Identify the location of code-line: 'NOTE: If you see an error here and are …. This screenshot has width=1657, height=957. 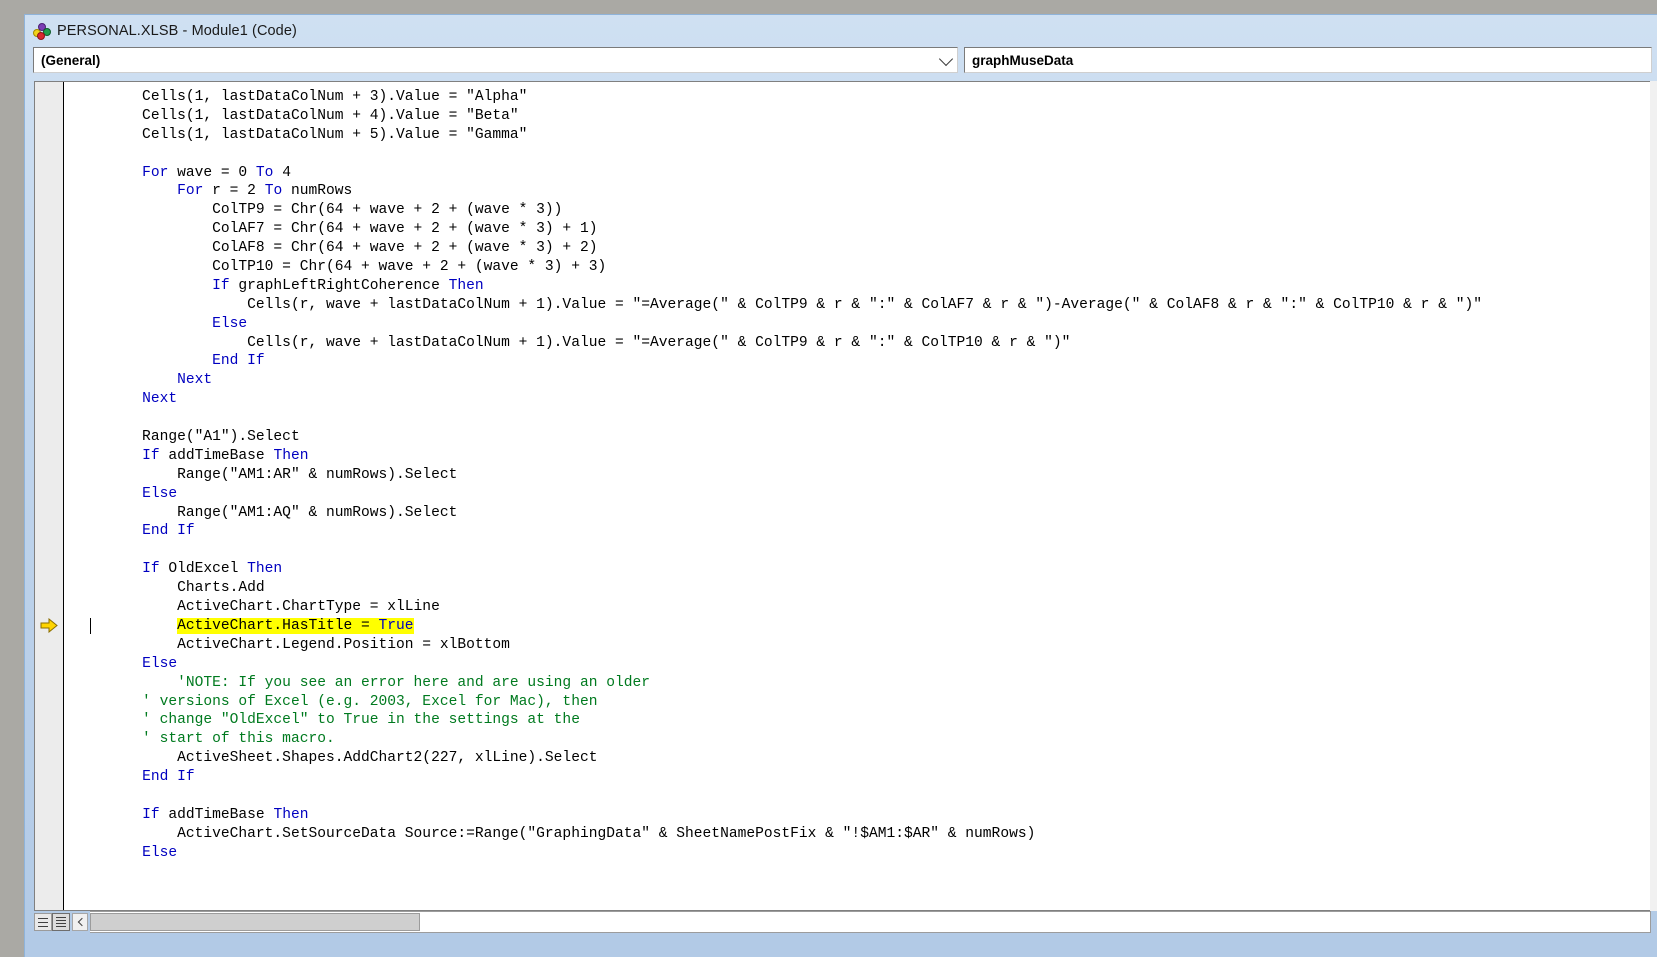
(361, 682).